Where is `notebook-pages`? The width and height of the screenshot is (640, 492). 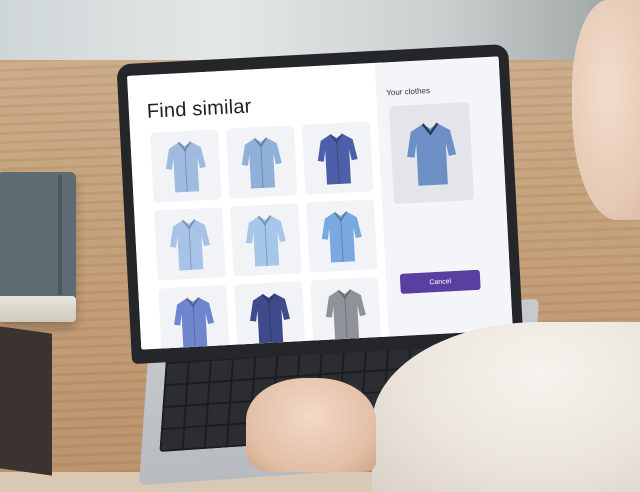 notebook-pages is located at coordinates (38, 309).